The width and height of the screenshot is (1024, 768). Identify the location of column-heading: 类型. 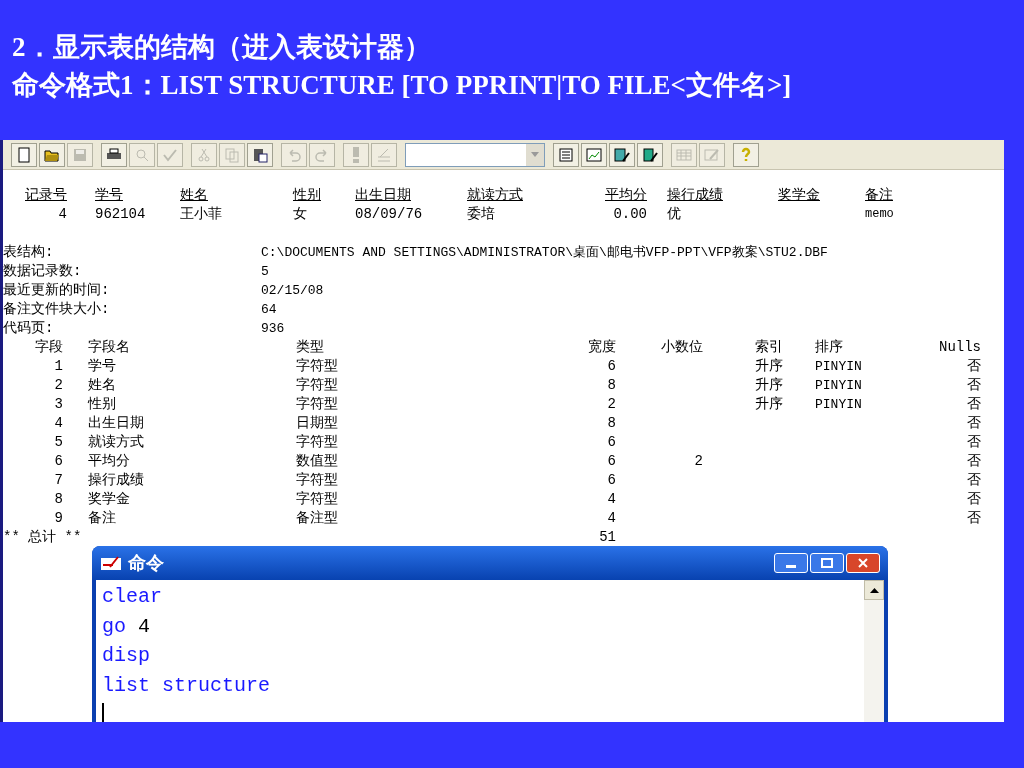
(310, 347).